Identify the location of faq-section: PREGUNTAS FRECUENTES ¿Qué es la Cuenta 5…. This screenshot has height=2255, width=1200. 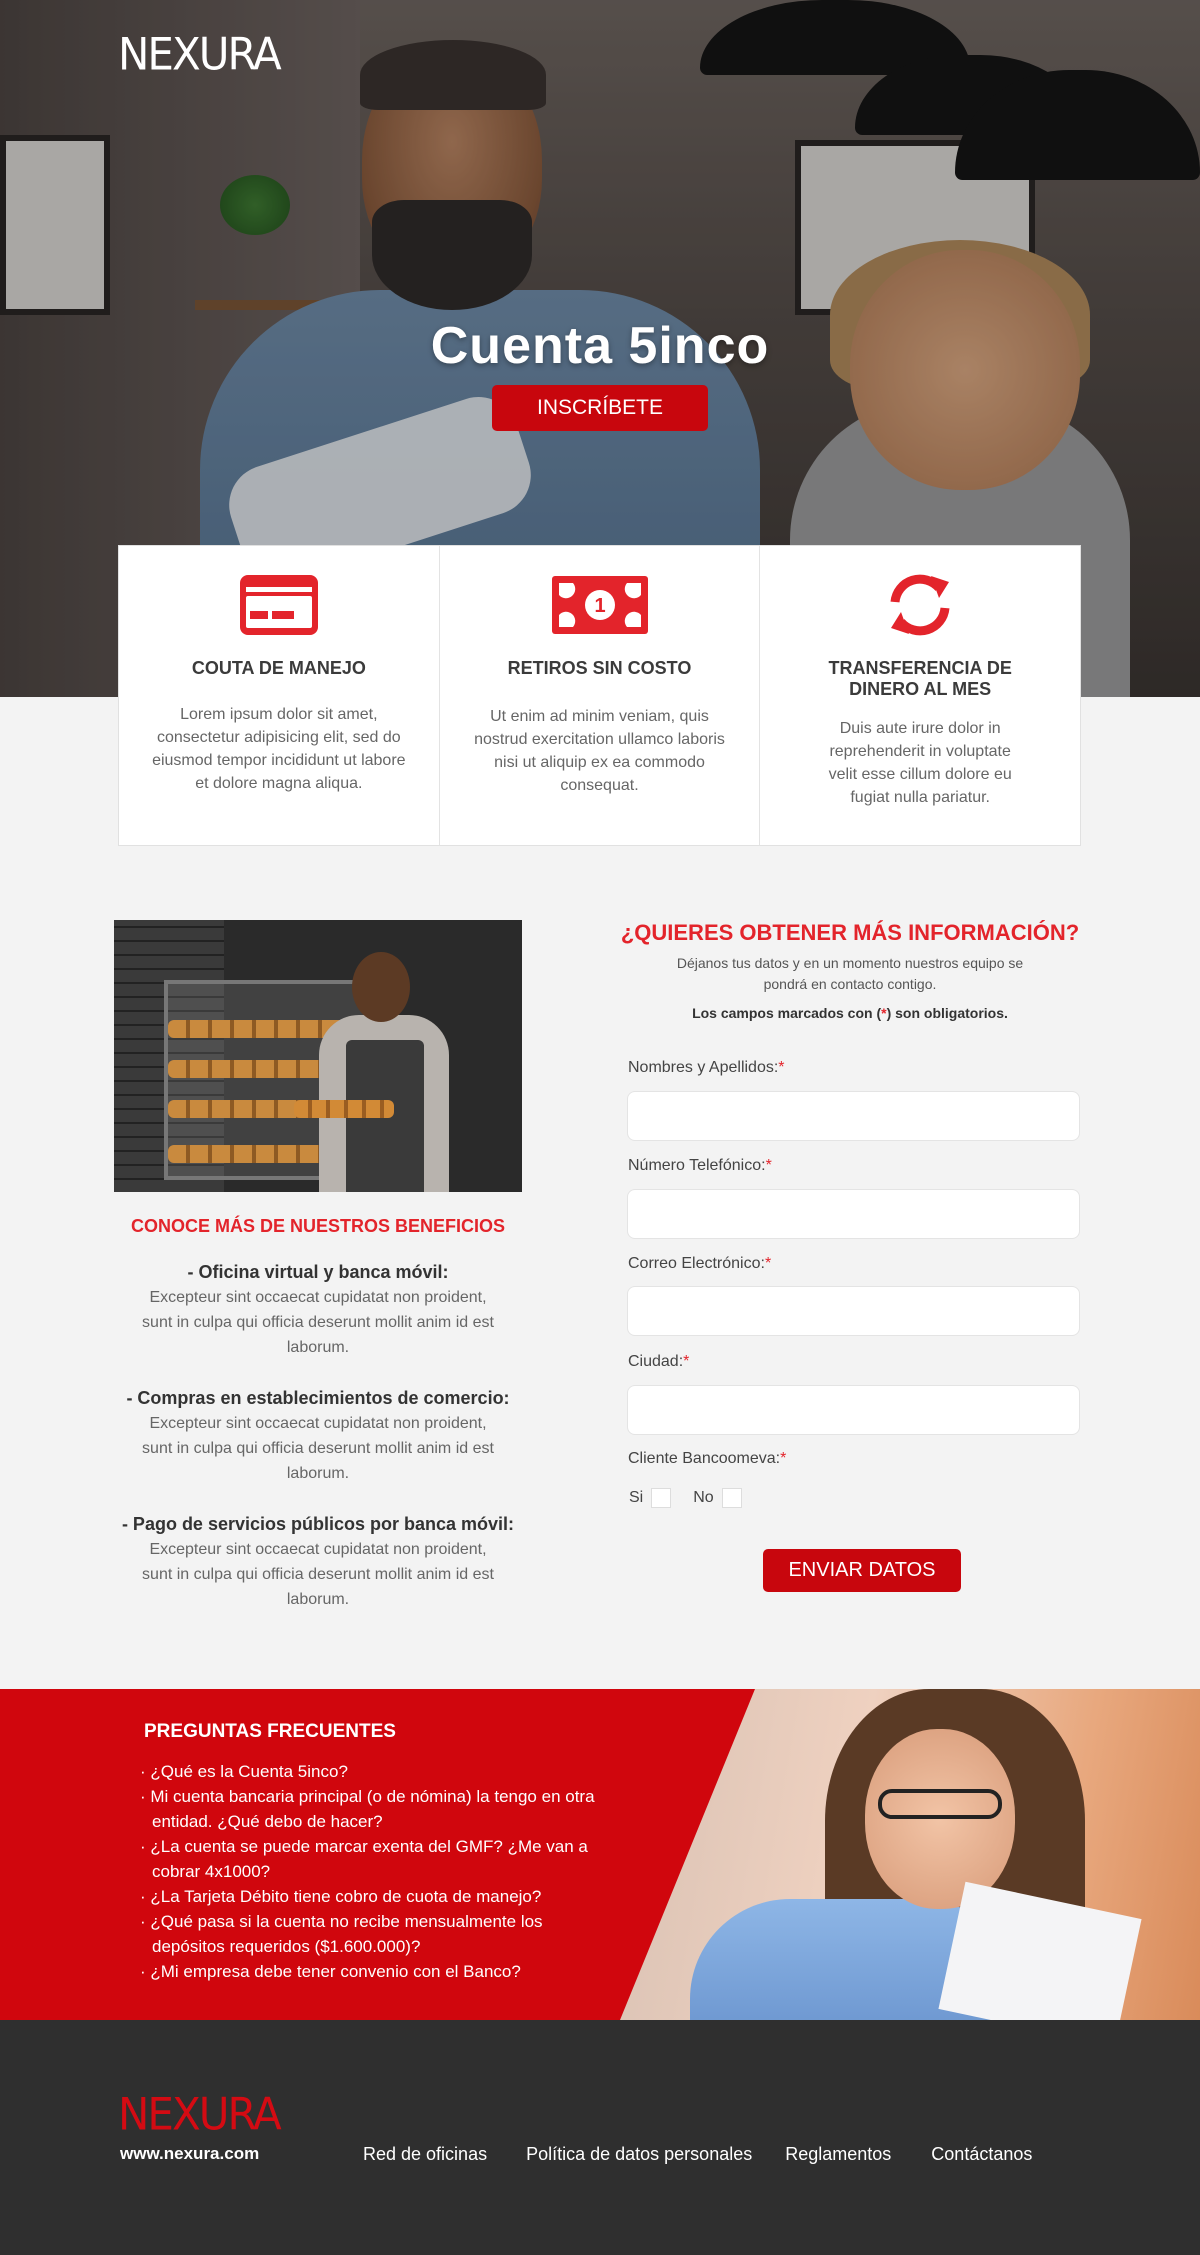
(600, 1854).